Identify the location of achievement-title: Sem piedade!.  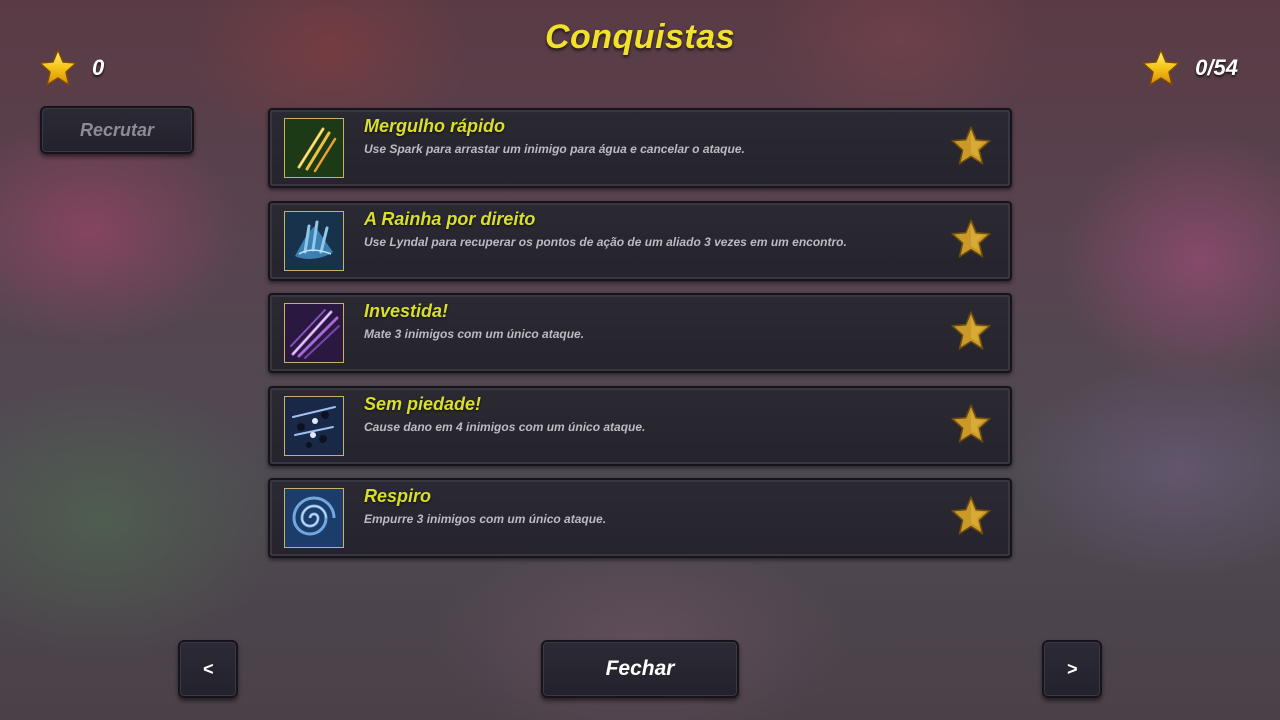
(423, 403).